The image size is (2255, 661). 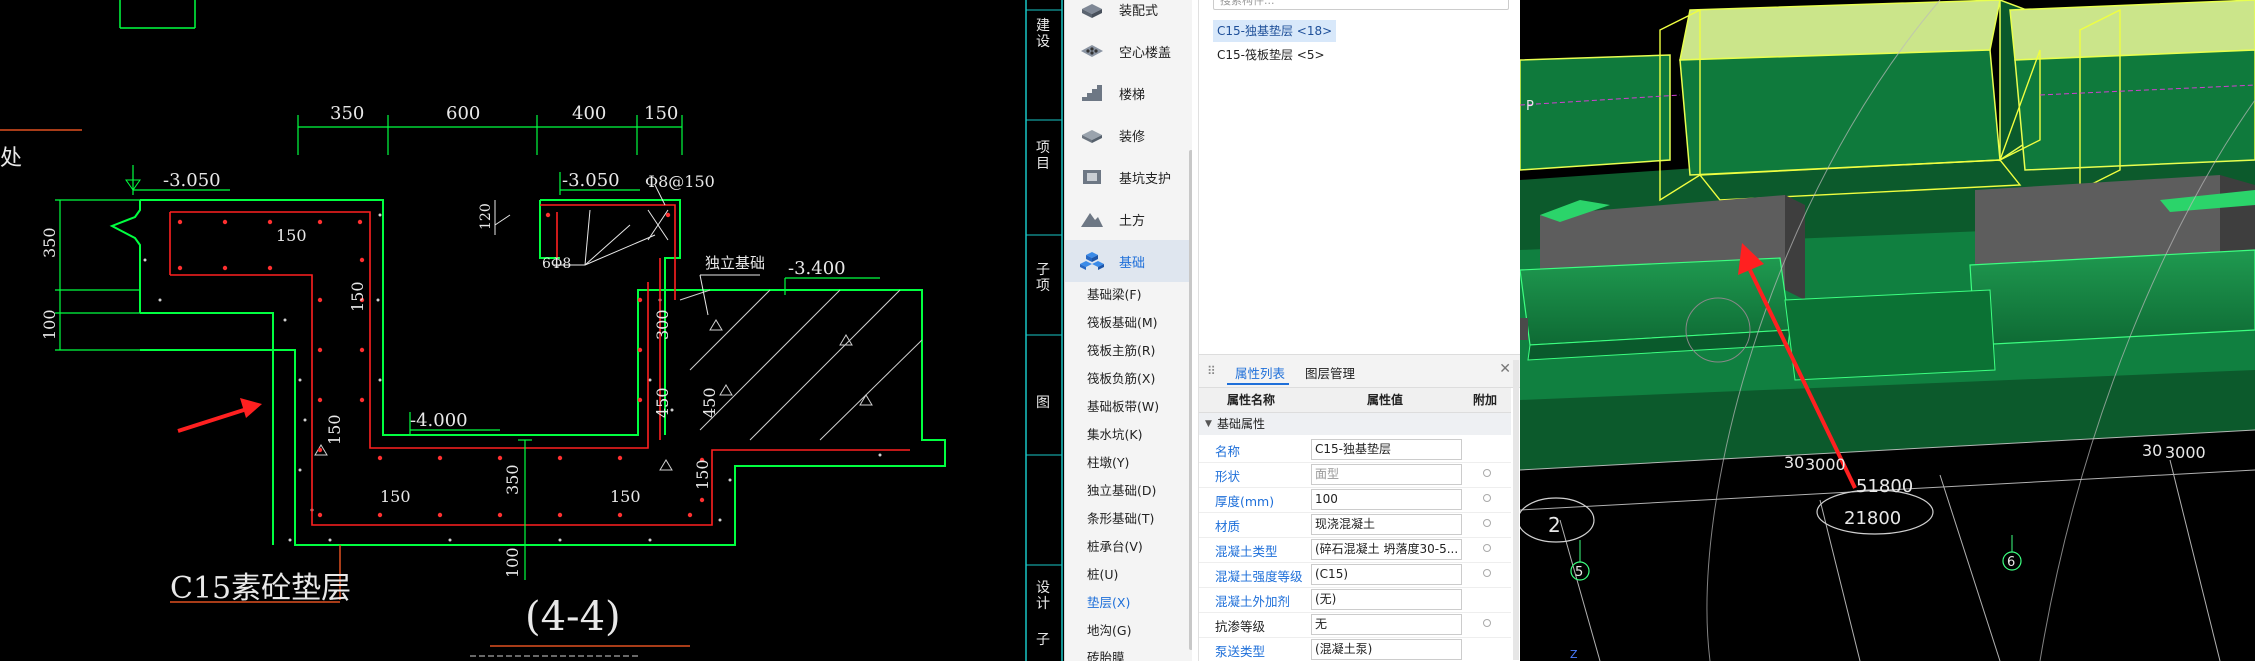 I want to click on nav-label-pit-support: 基坑支护, so click(x=1145, y=179).